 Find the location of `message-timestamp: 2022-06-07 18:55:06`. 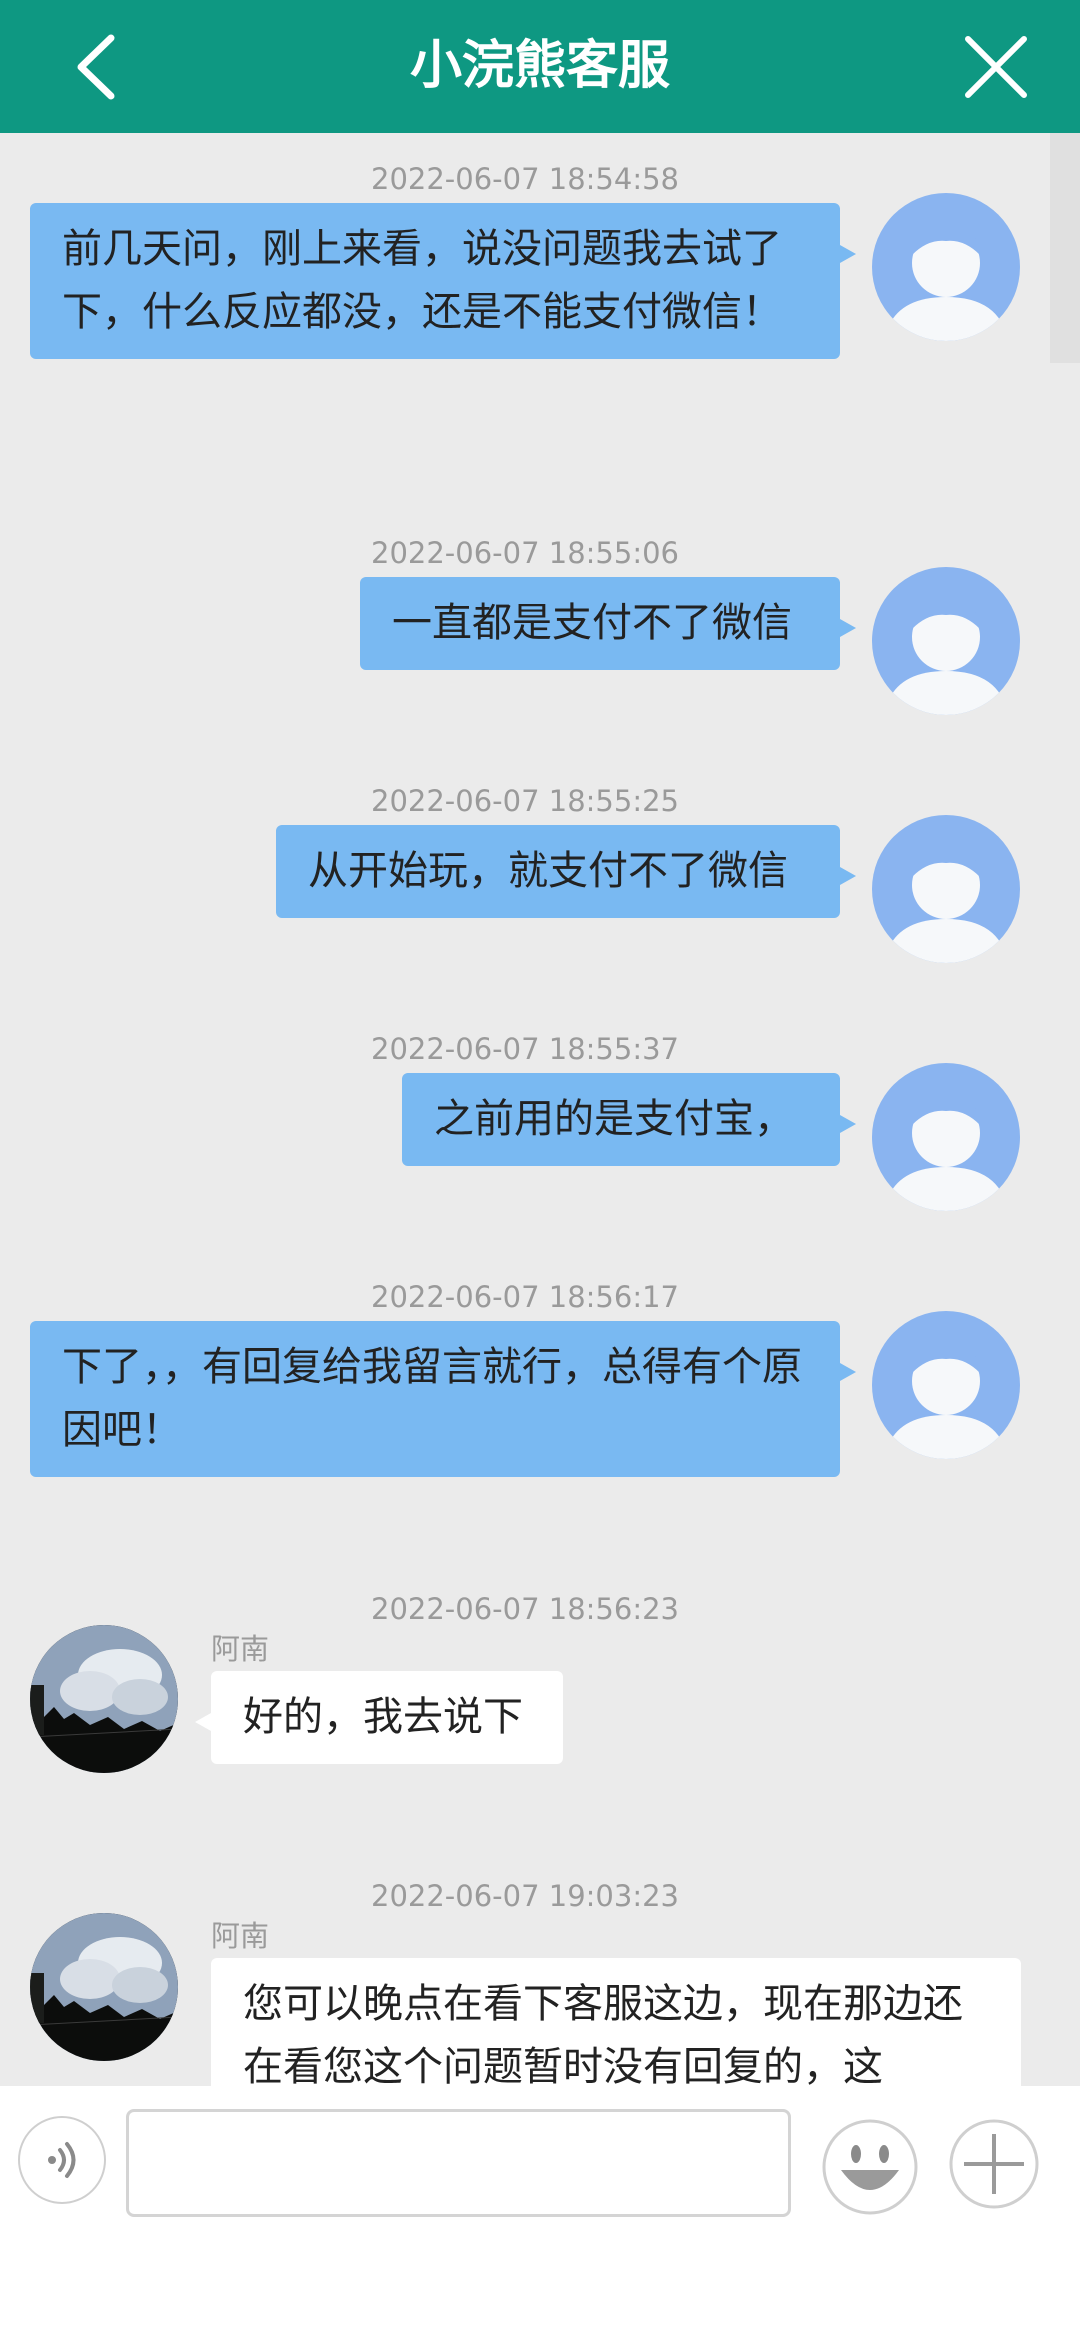

message-timestamp: 2022-06-07 18:55:06 is located at coordinates (525, 553).